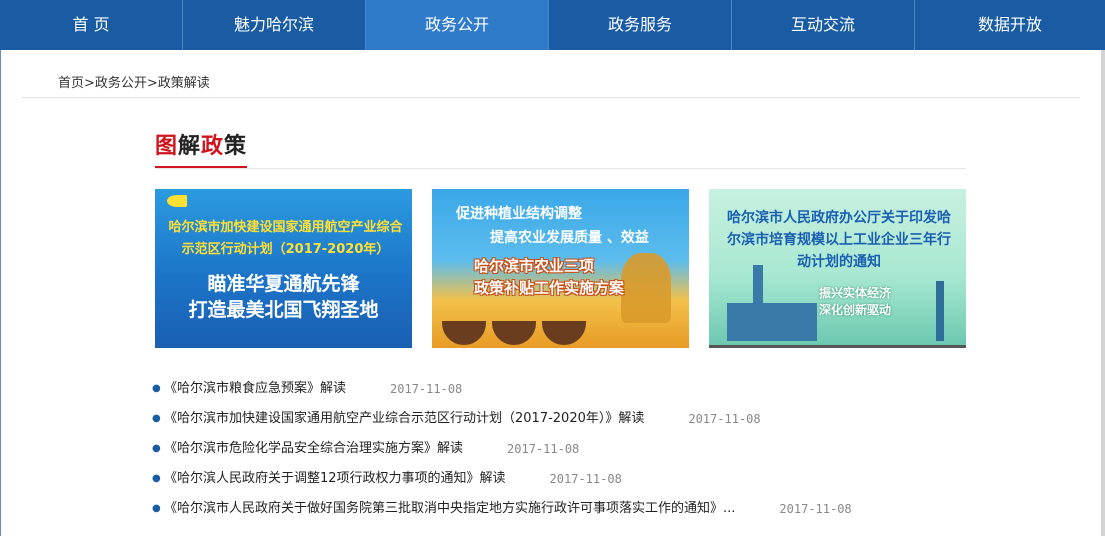  Describe the element at coordinates (0, 293) in the screenshot. I see `left-edge` at that location.